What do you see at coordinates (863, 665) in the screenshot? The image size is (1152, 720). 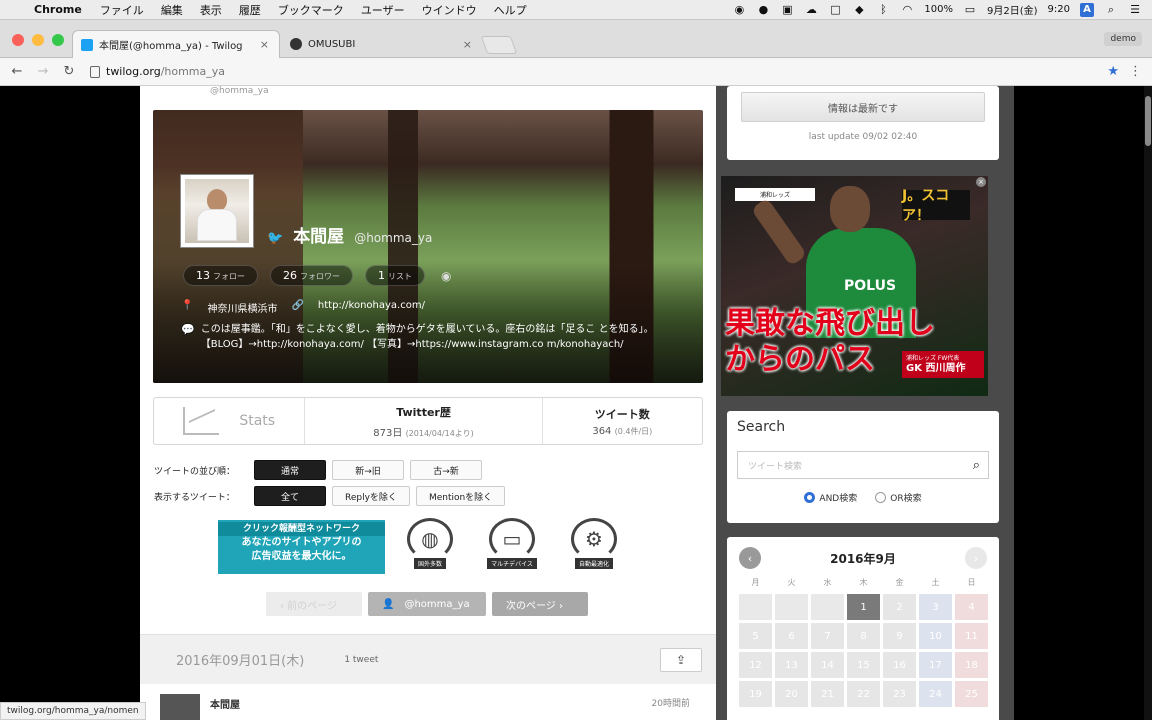 I see `calendar-day: 15` at bounding box center [863, 665].